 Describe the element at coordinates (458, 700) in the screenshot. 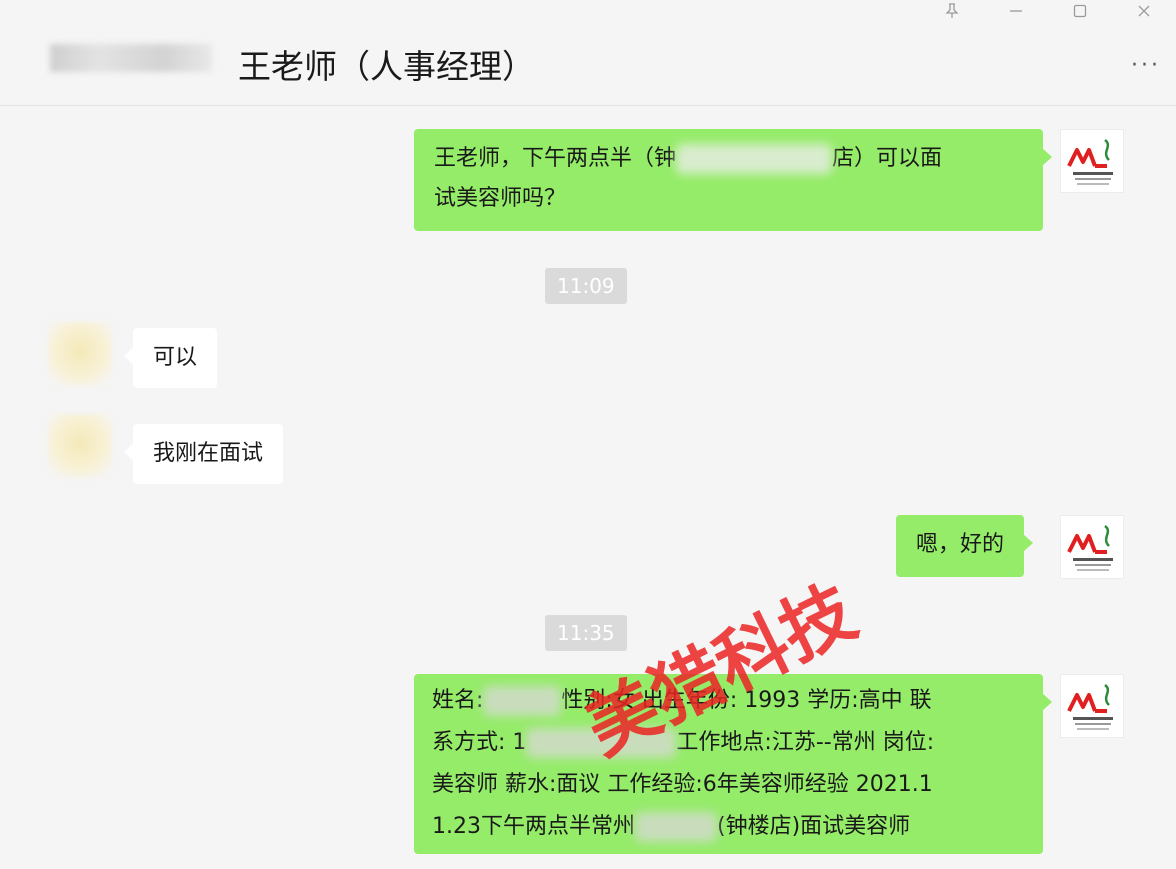

I see `message-text: 姓名:` at that location.